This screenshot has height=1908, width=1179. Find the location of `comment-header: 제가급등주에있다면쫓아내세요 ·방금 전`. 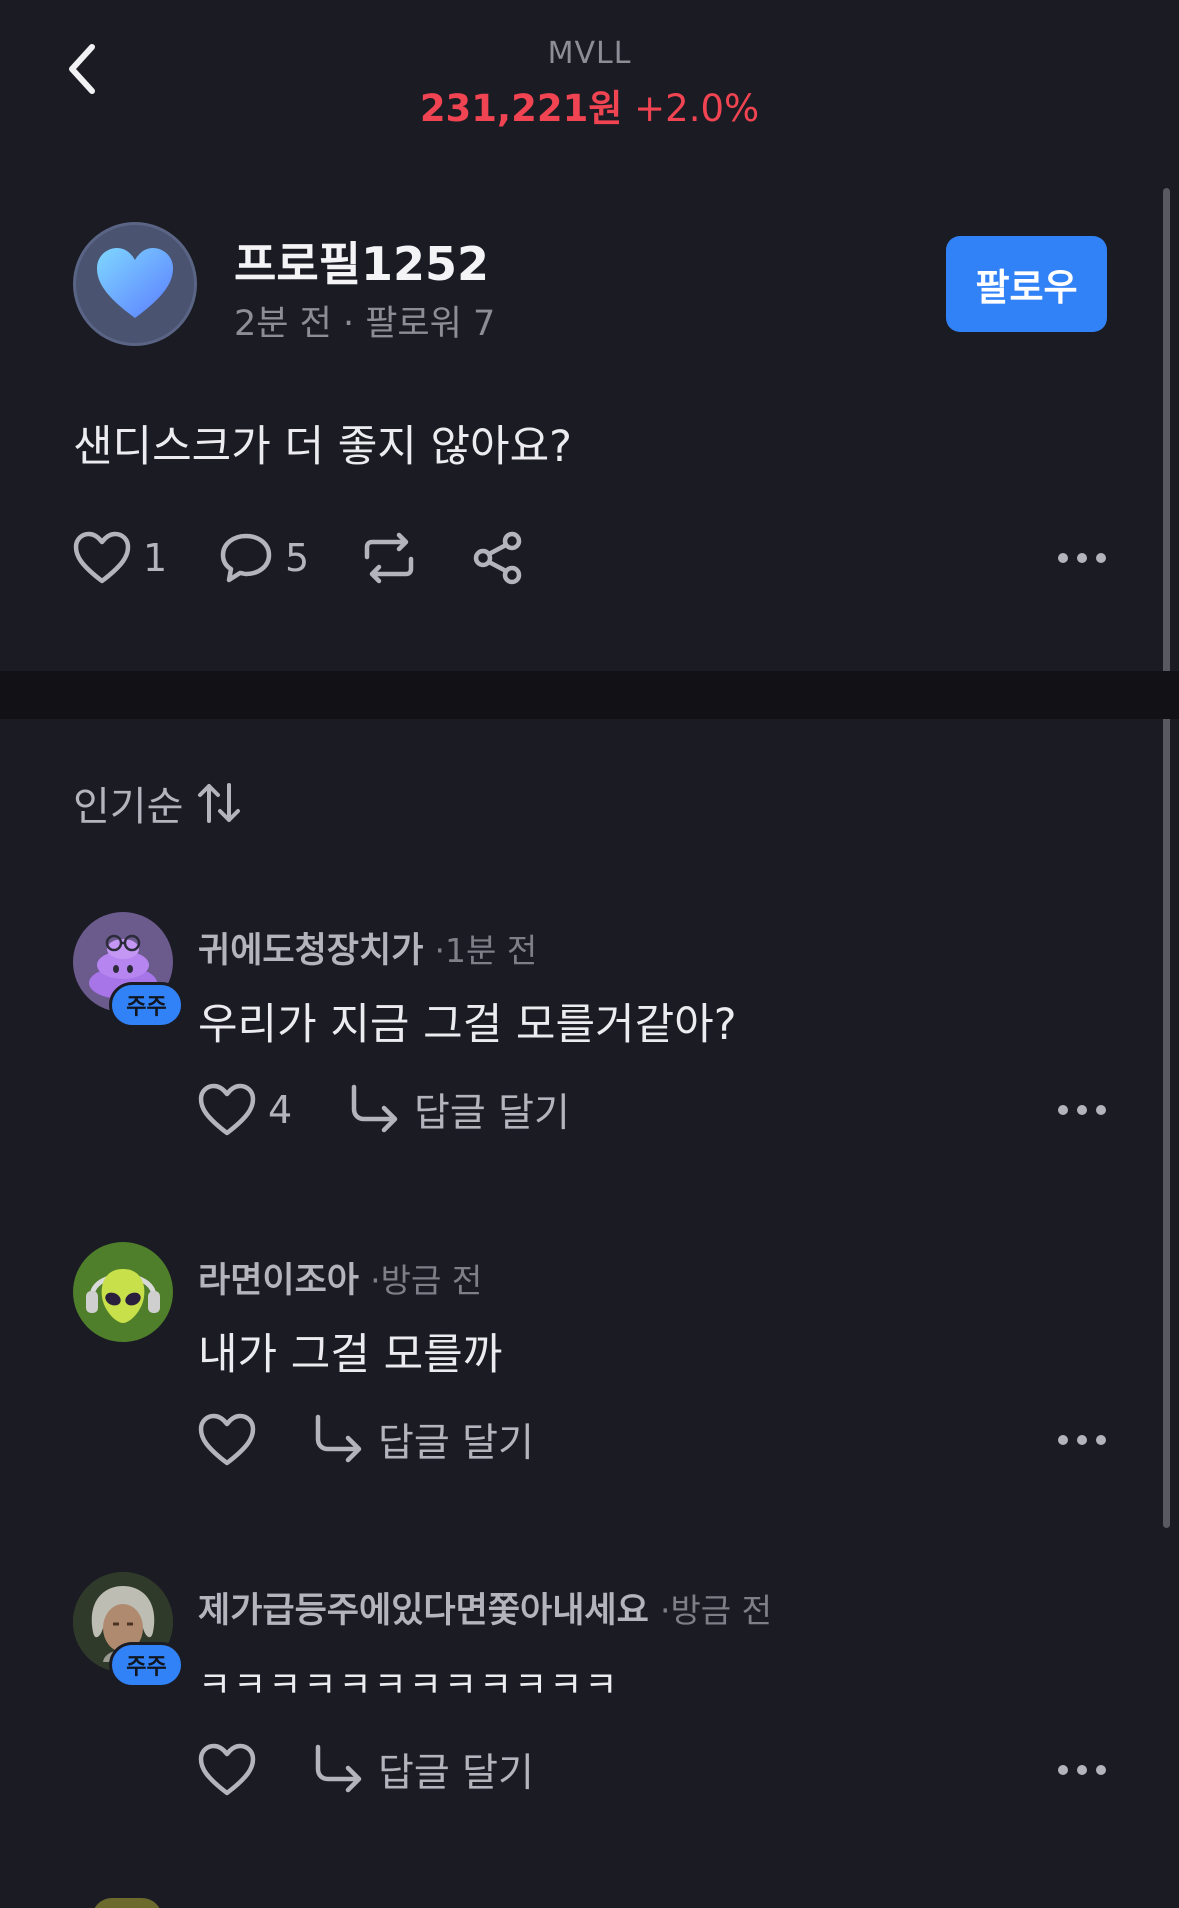

comment-header: 제가급등주에있다면쫓아내세요 ·방금 전 is located at coordinates (485, 1607).